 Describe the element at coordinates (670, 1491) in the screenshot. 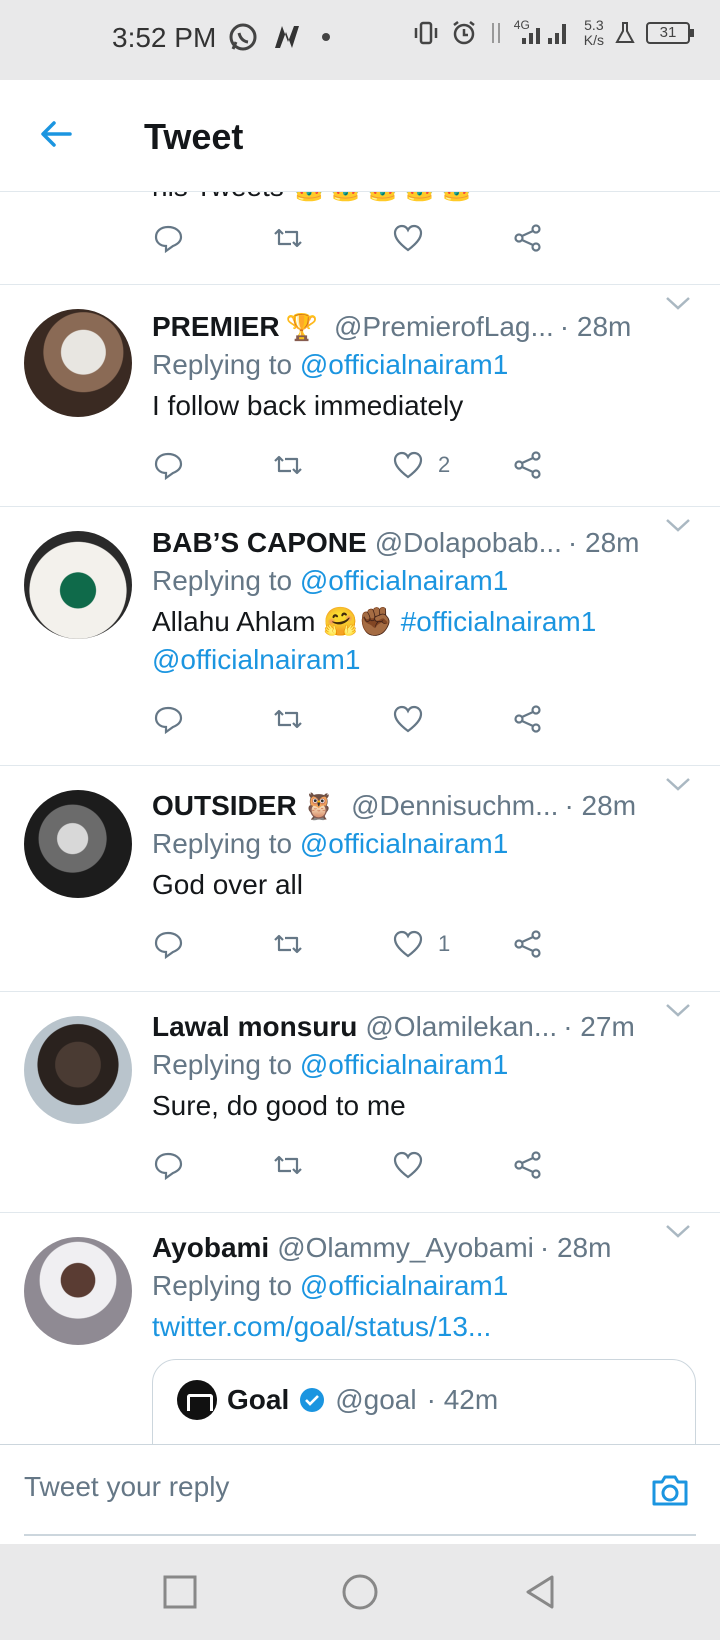

I see `camera-icon` at that location.